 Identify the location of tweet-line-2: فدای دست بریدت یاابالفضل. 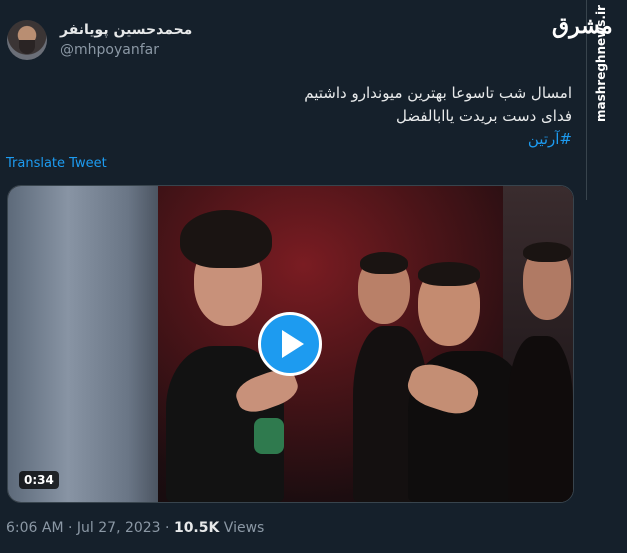
(483, 116).